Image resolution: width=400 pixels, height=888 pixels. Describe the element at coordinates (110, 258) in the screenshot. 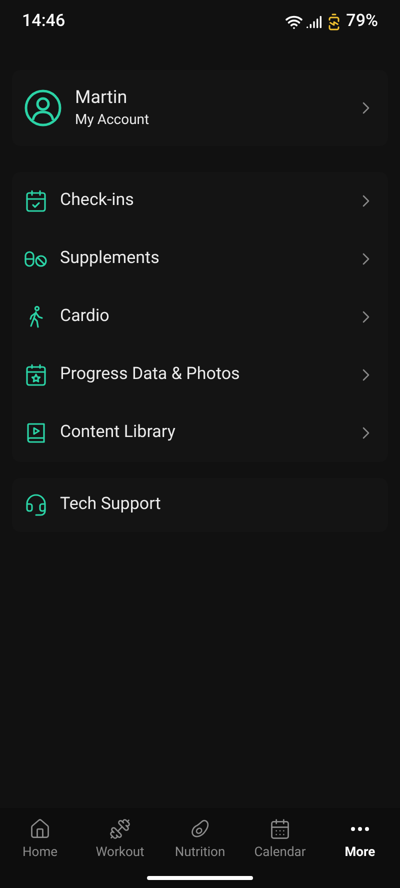

I see `menu-label: Supplements` at that location.